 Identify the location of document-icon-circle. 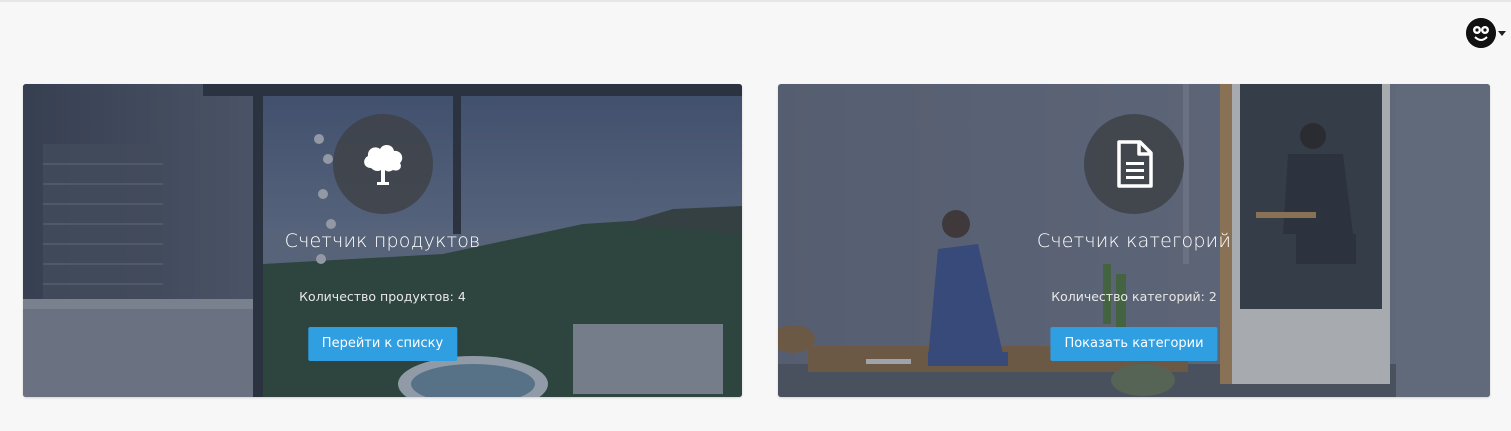
(1134, 164).